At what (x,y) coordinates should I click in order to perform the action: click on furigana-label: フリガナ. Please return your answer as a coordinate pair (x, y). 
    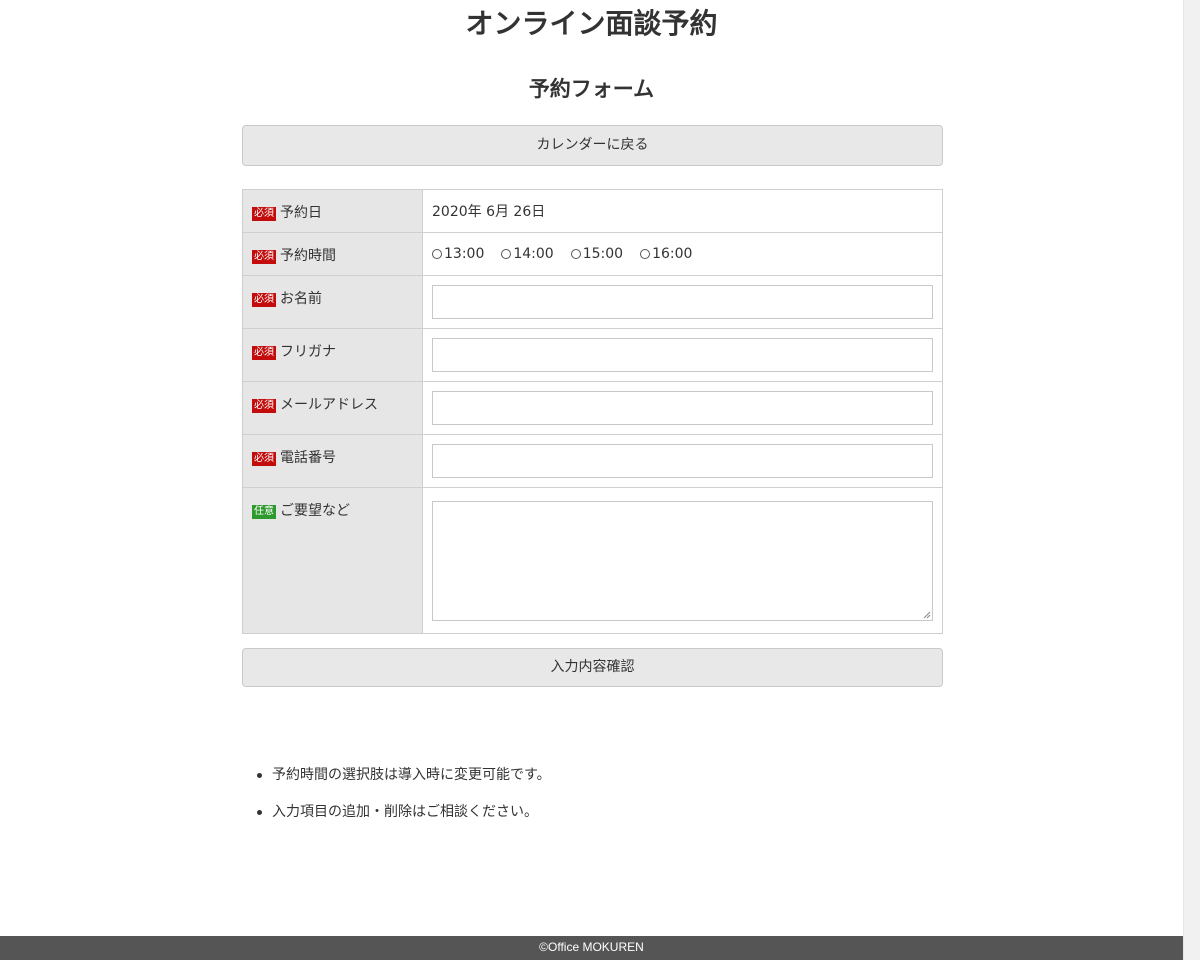
    Looking at the image, I should click on (308, 352).